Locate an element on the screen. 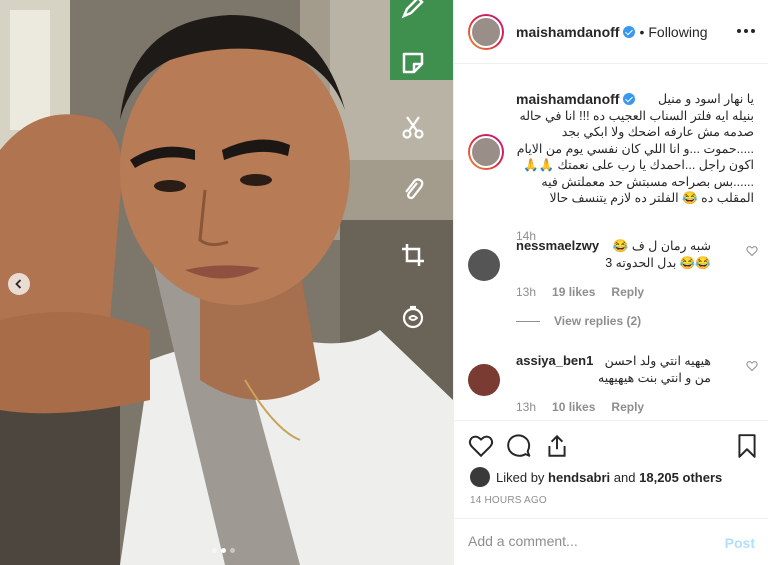  crop-icon is located at coordinates (413, 255).